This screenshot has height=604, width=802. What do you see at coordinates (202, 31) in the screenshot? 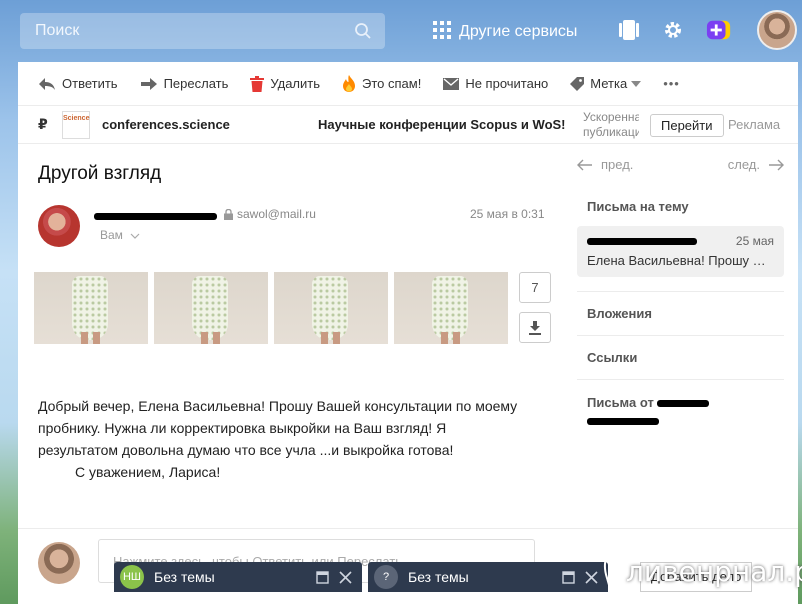
I see `search-box: Поиск` at bounding box center [202, 31].